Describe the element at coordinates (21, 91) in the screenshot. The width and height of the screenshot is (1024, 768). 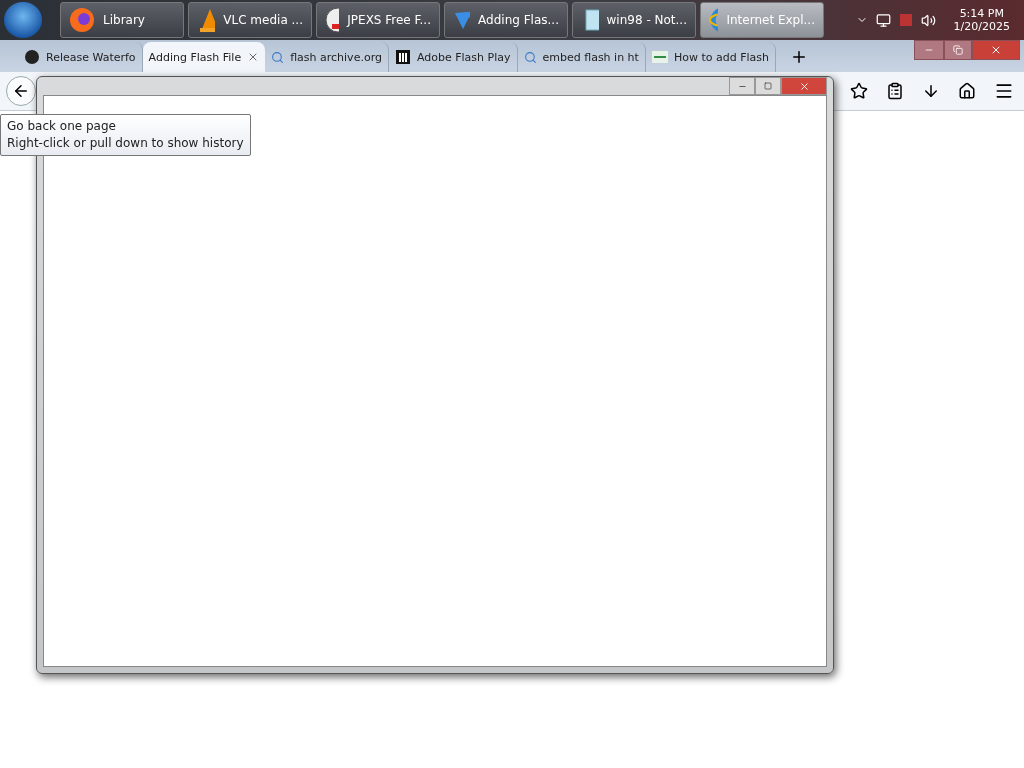
I see `back-button` at that location.